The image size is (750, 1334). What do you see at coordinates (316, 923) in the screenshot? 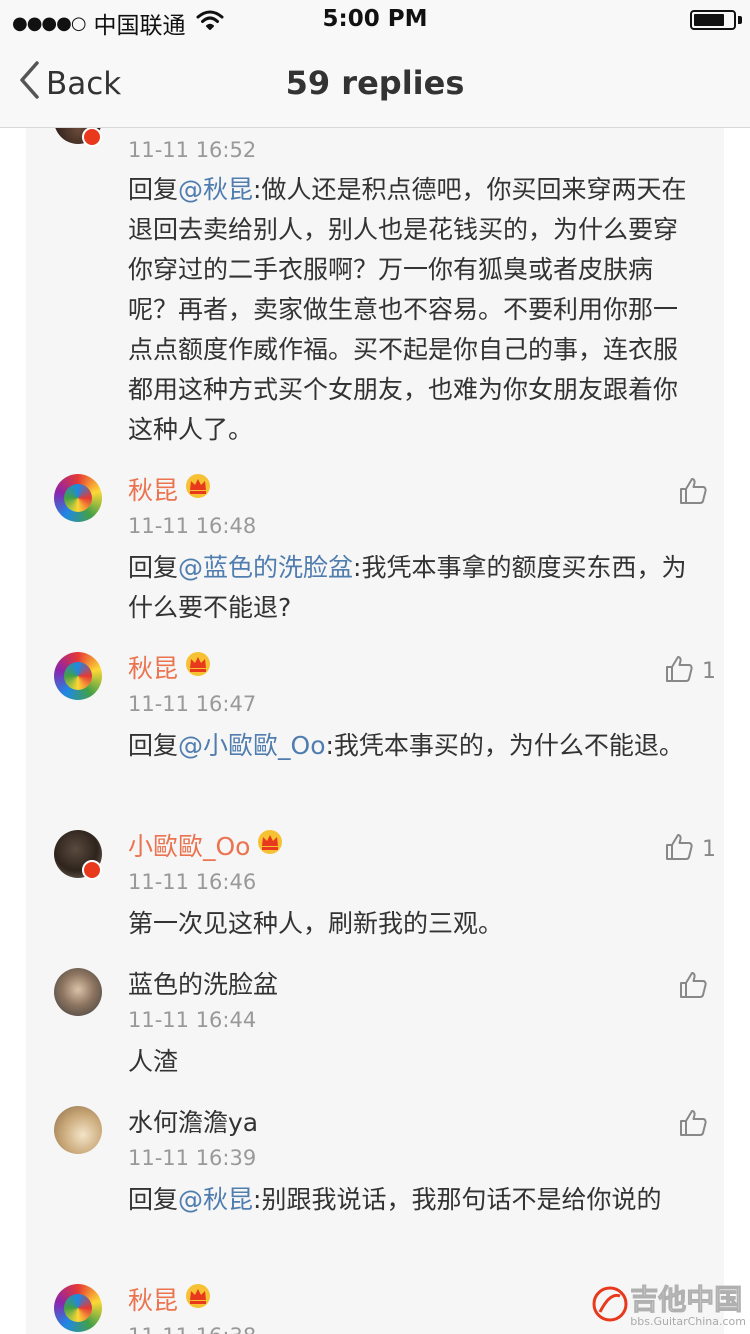
I see `comment-text: 第一次见这种人，刷新我的三观。` at bounding box center [316, 923].